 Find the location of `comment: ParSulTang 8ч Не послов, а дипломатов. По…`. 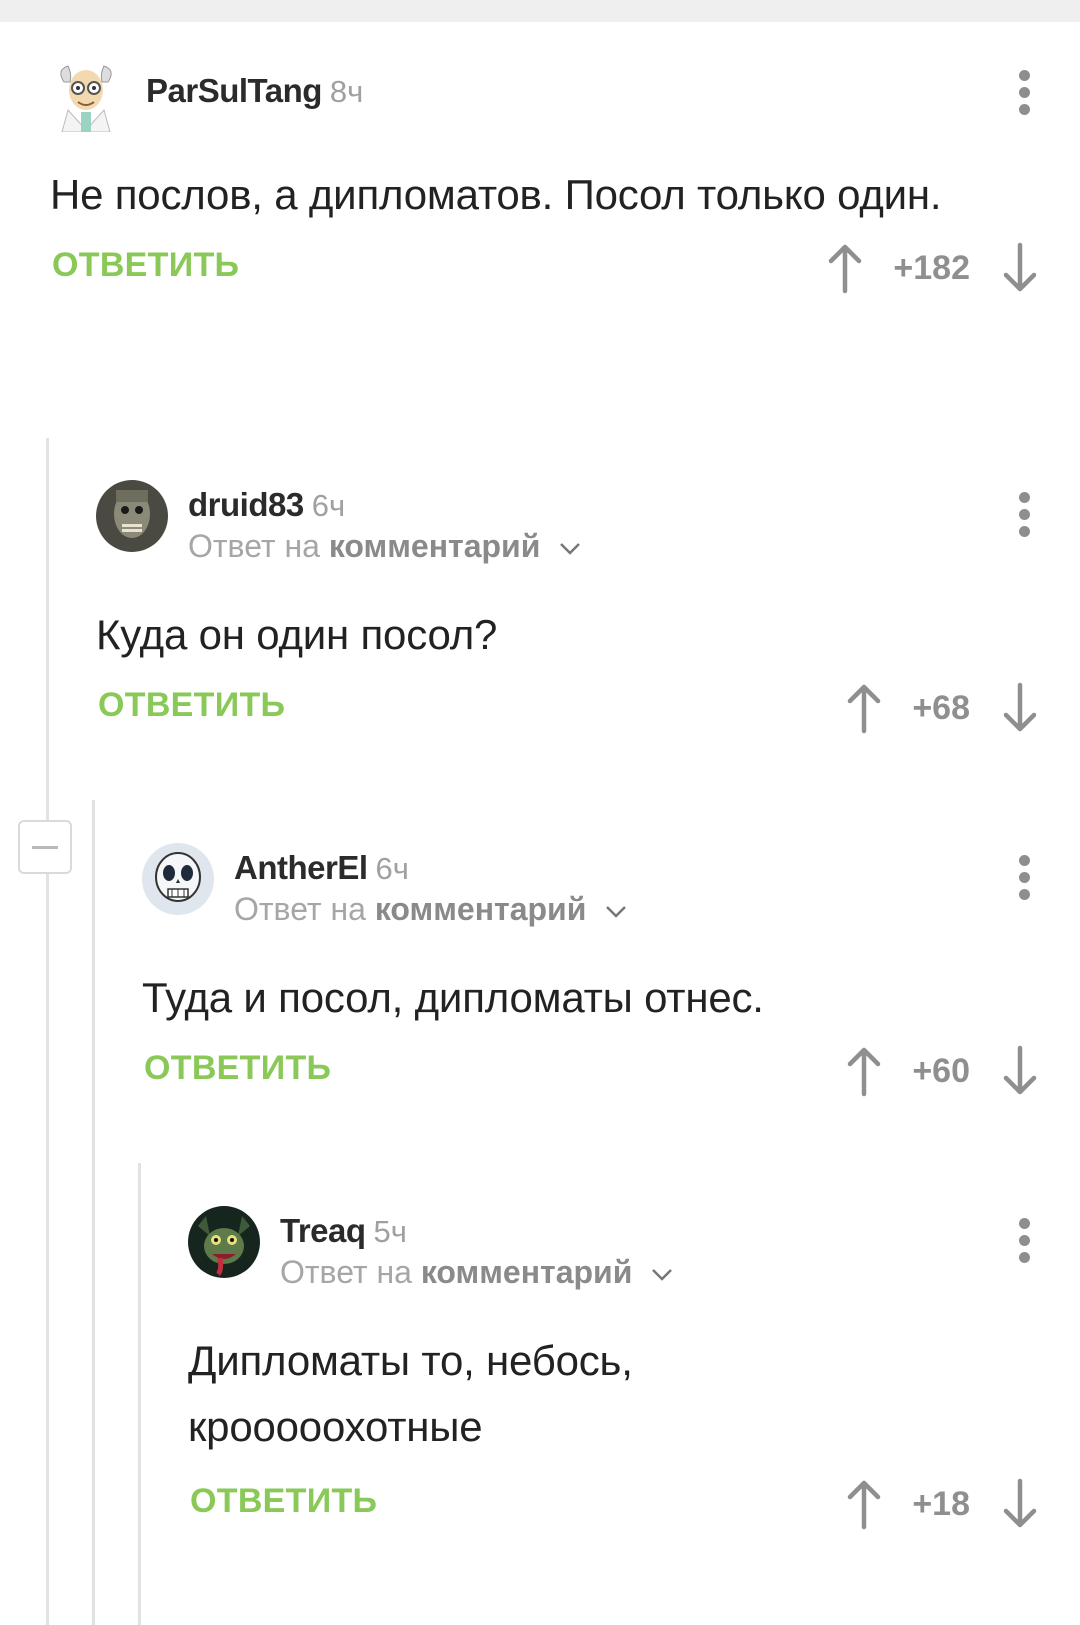

comment: ParSulTang 8ч Не послов, а дипломатов. По… is located at coordinates (565, 179).